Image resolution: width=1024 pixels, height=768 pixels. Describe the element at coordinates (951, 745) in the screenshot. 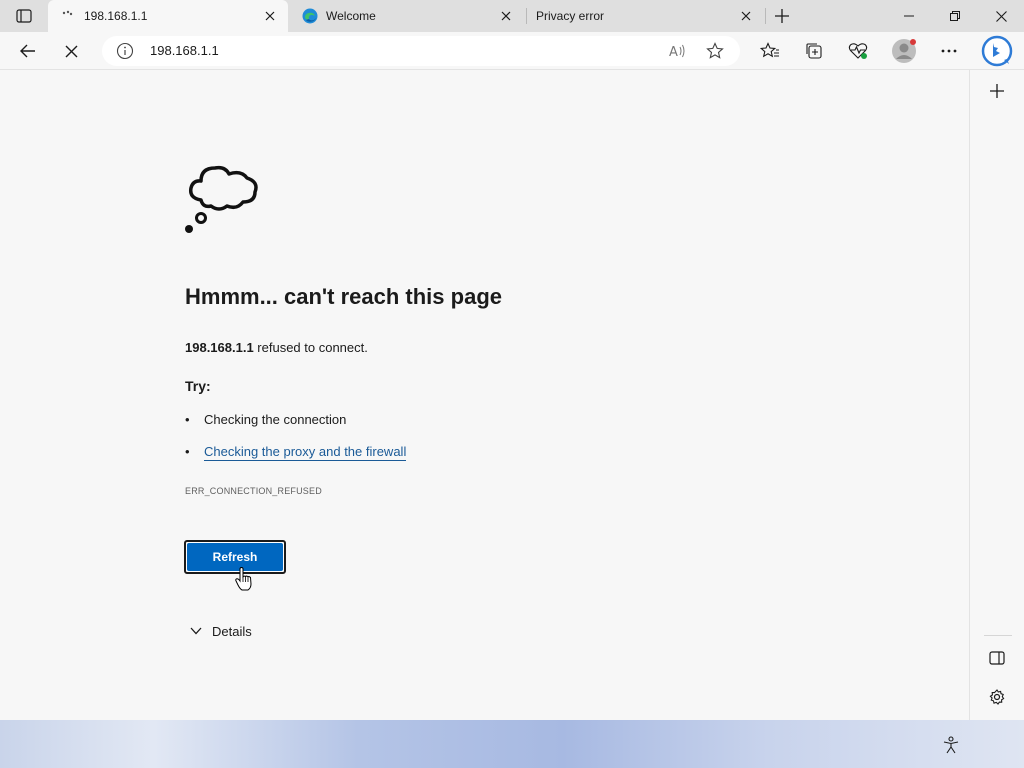

I see `accessibility-icon` at that location.